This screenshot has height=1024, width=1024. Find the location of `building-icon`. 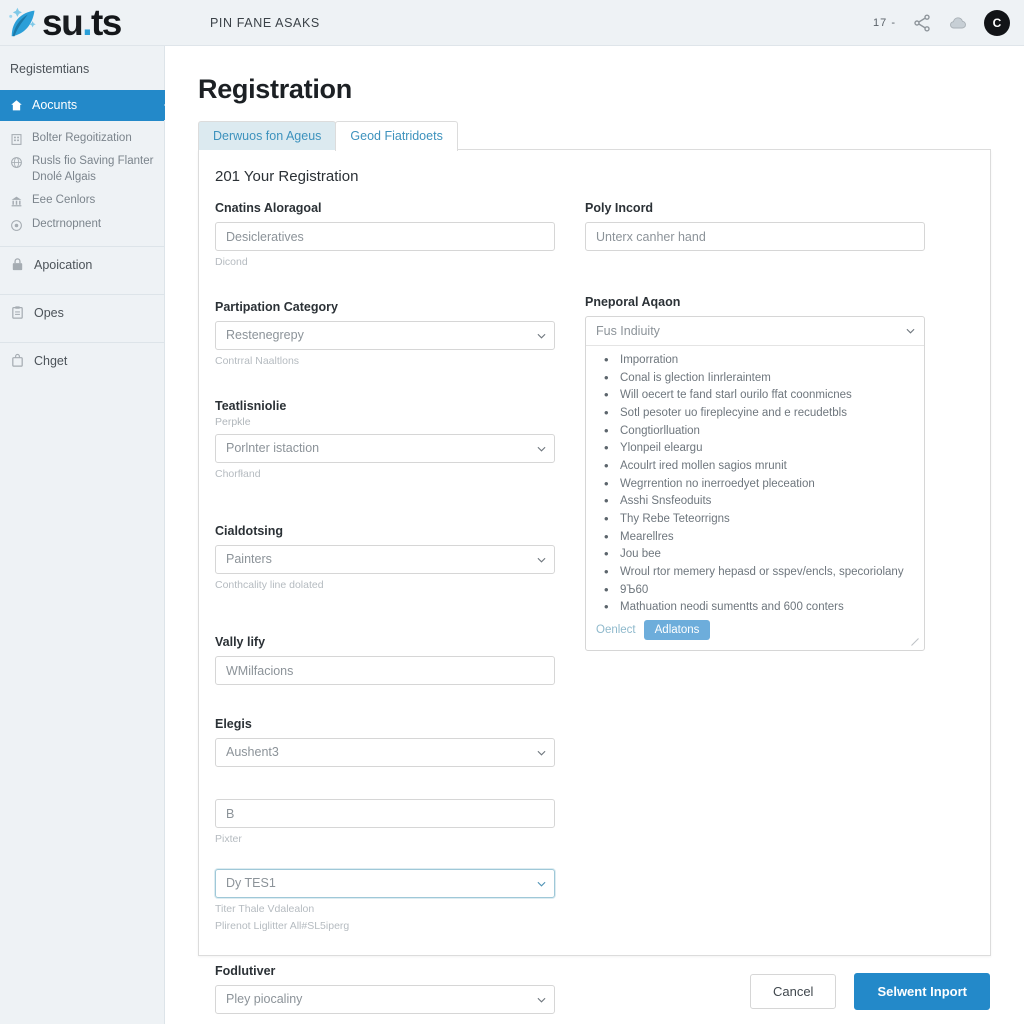

building-icon is located at coordinates (16, 139).